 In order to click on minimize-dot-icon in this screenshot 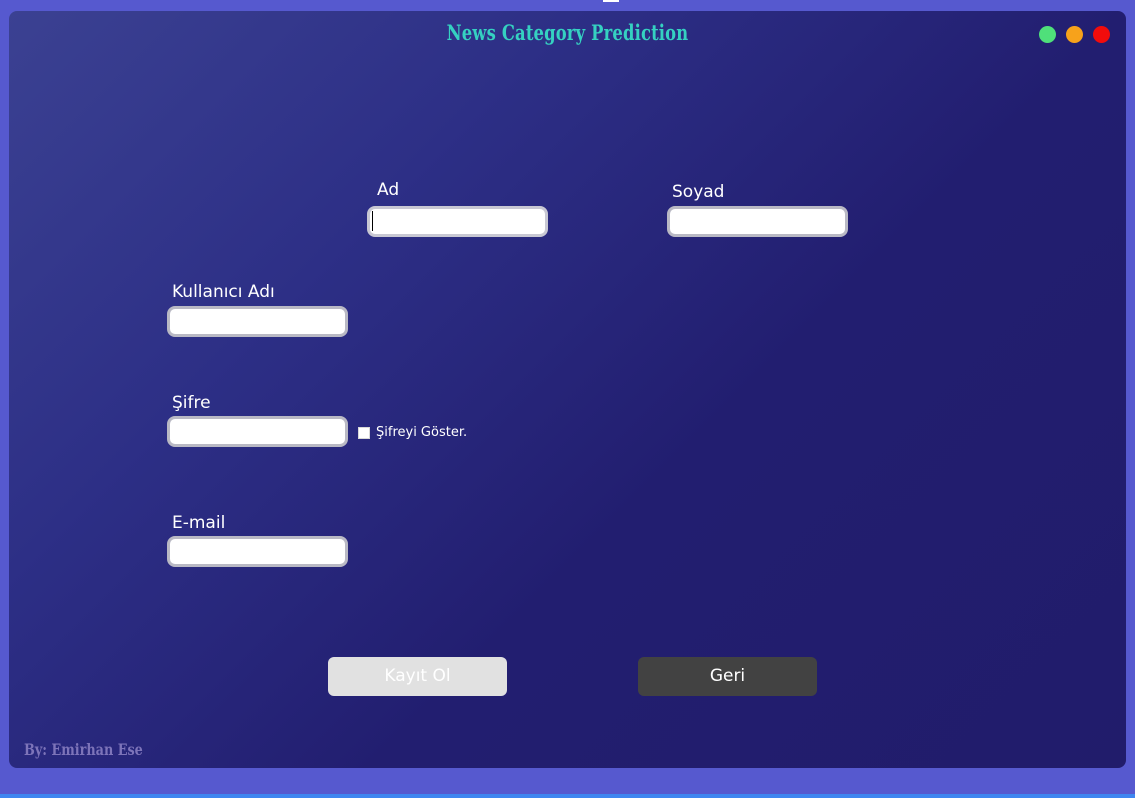, I will do `click(1047, 34)`.